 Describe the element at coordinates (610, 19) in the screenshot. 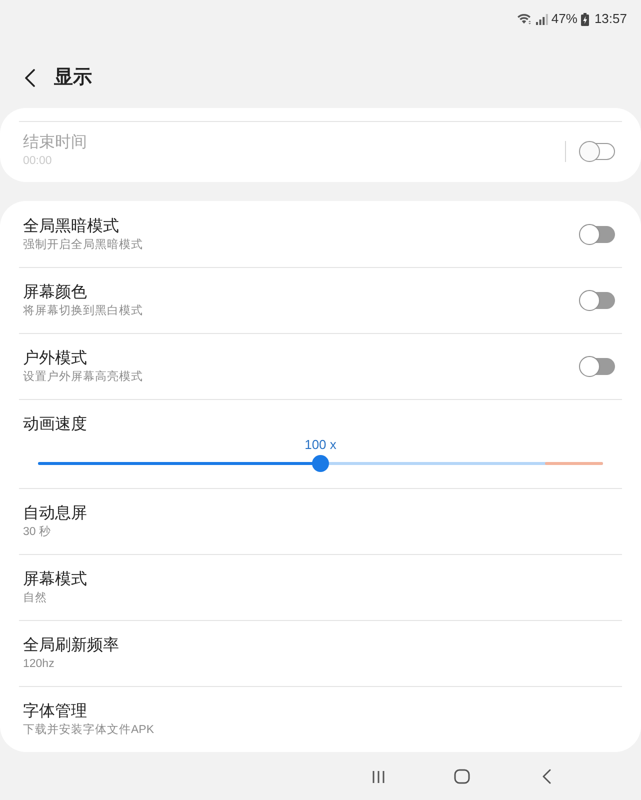

I see `clock-time: 13:57` at that location.